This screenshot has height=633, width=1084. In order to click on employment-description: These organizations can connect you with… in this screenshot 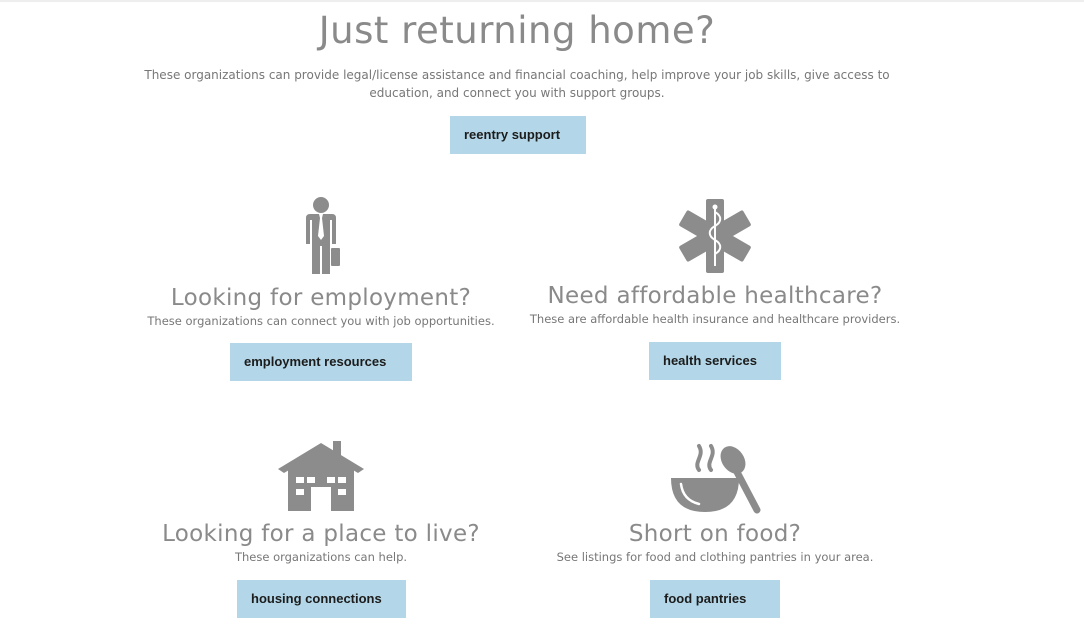, I will do `click(321, 321)`.